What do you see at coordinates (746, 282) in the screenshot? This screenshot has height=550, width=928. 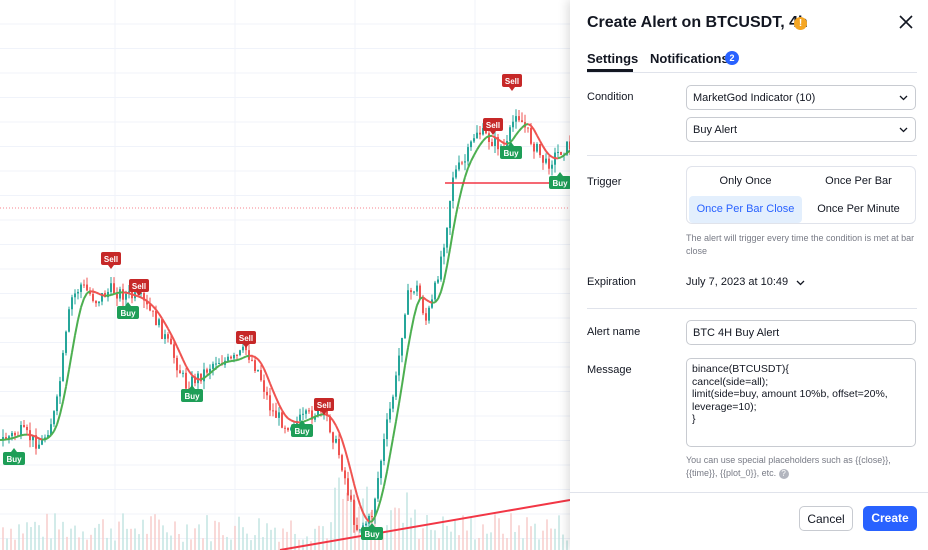 I see `expiration-picker: July 7, 2023 at 10:49` at bounding box center [746, 282].